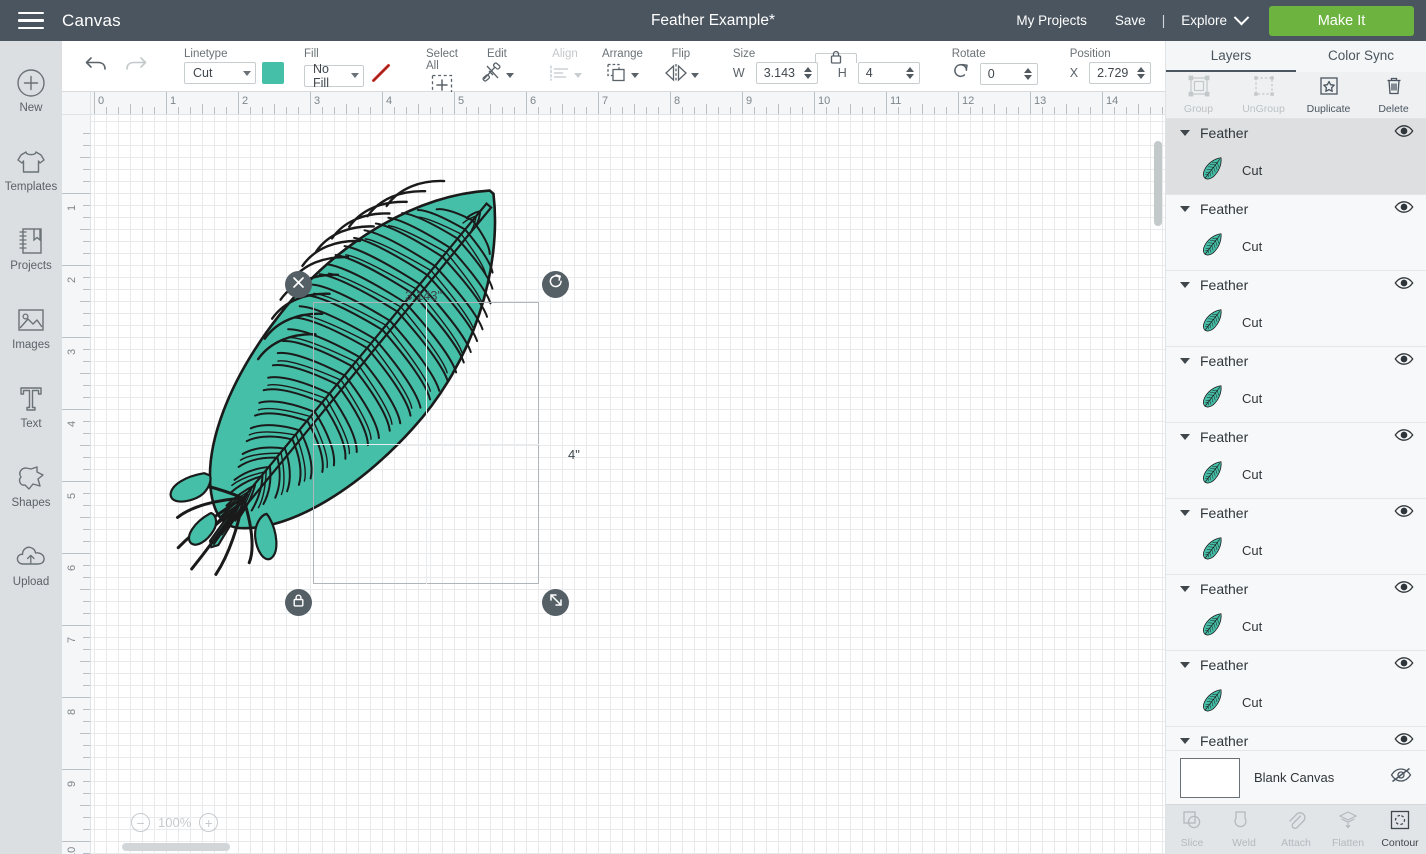  I want to click on undo-arrow-icon, so click(96, 66).